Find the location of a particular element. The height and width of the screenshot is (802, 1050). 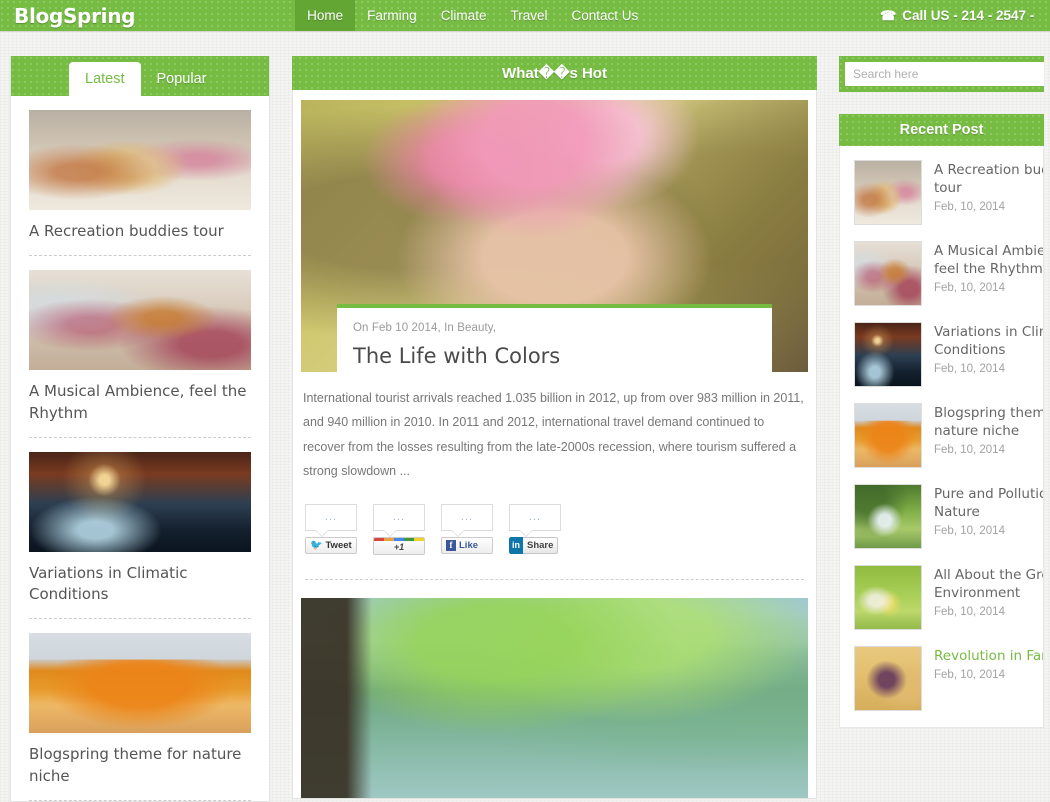

list-item: Blogspring theme for nature niche is located at coordinates (140, 710).